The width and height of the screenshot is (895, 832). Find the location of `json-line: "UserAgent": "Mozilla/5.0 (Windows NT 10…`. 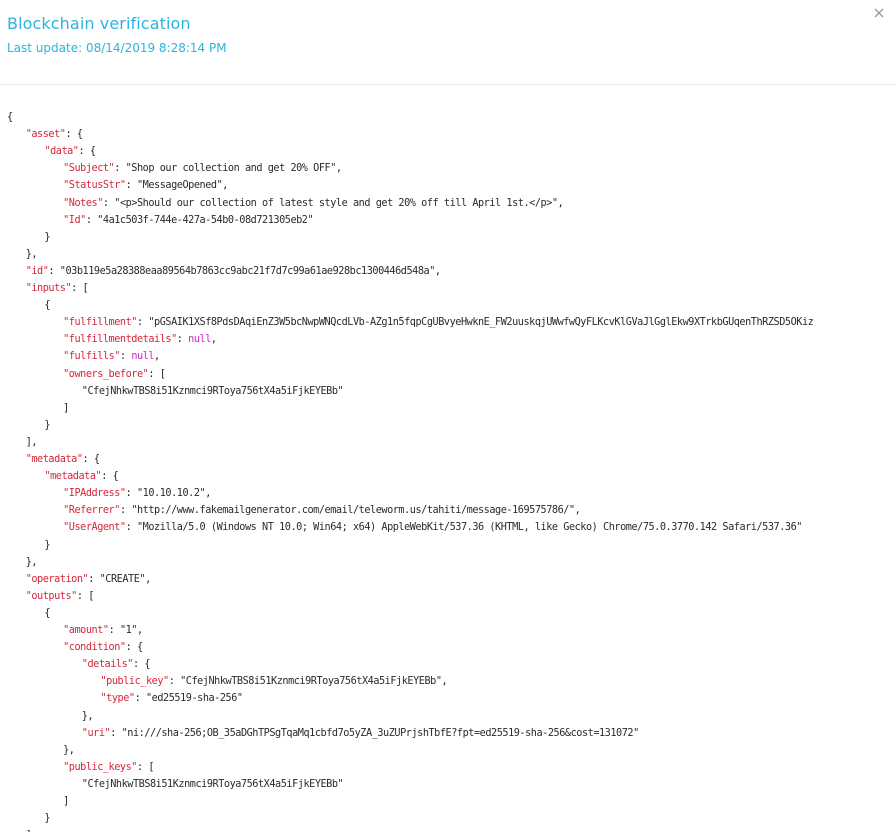

json-line: "UserAgent": "Mozilla/5.0 (Windows NT 10… is located at coordinates (432, 527).